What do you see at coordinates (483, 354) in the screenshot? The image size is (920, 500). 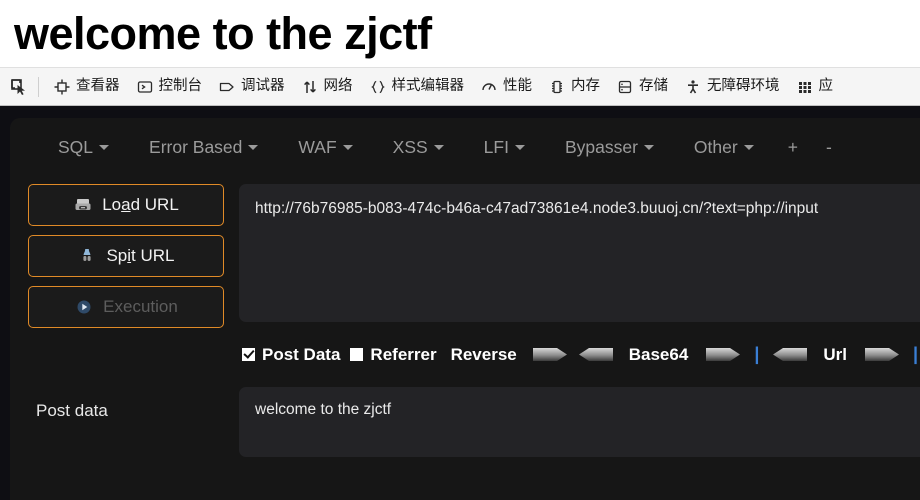 I see `reverse-label: Reverse` at bounding box center [483, 354].